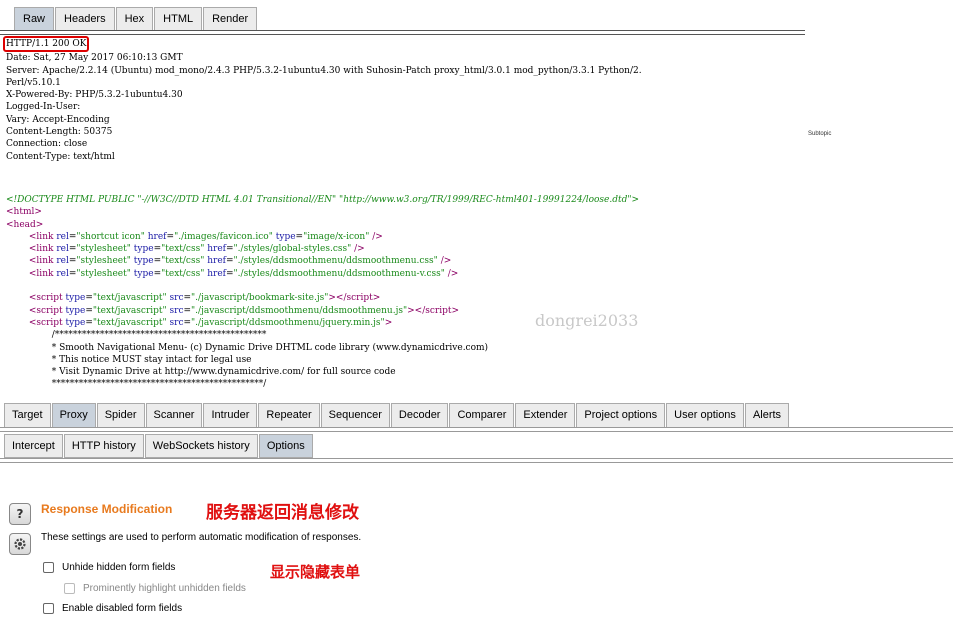 The image size is (953, 618). Describe the element at coordinates (73, 415) in the screenshot. I see `tab-proxy: Proxy` at that location.